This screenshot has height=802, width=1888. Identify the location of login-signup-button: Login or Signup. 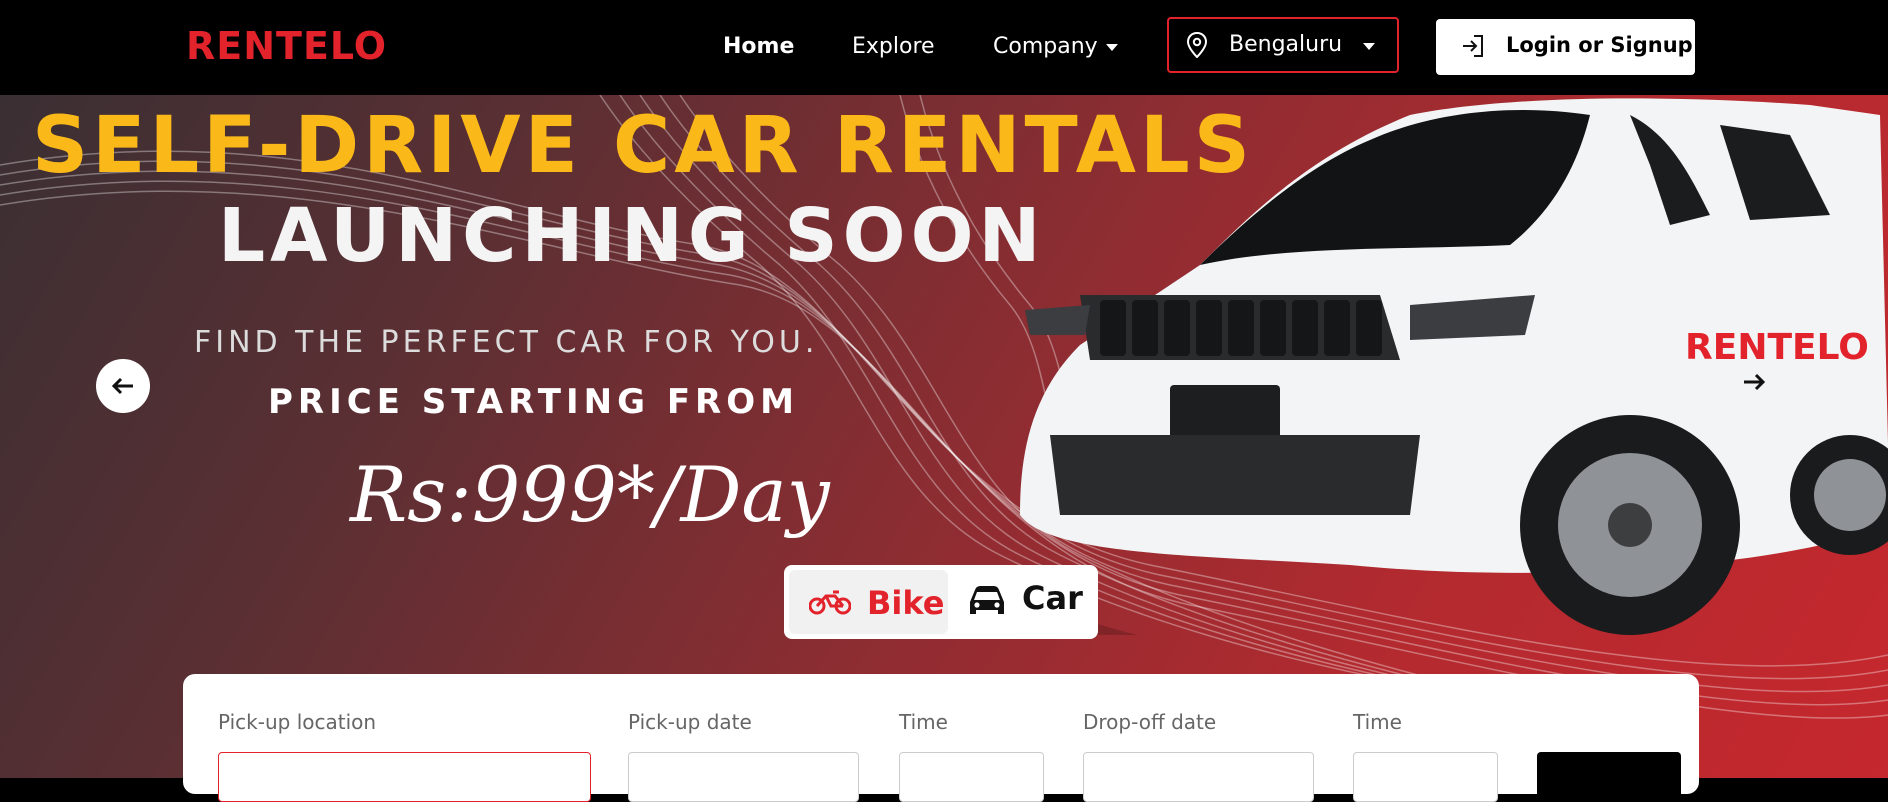
(1565, 47).